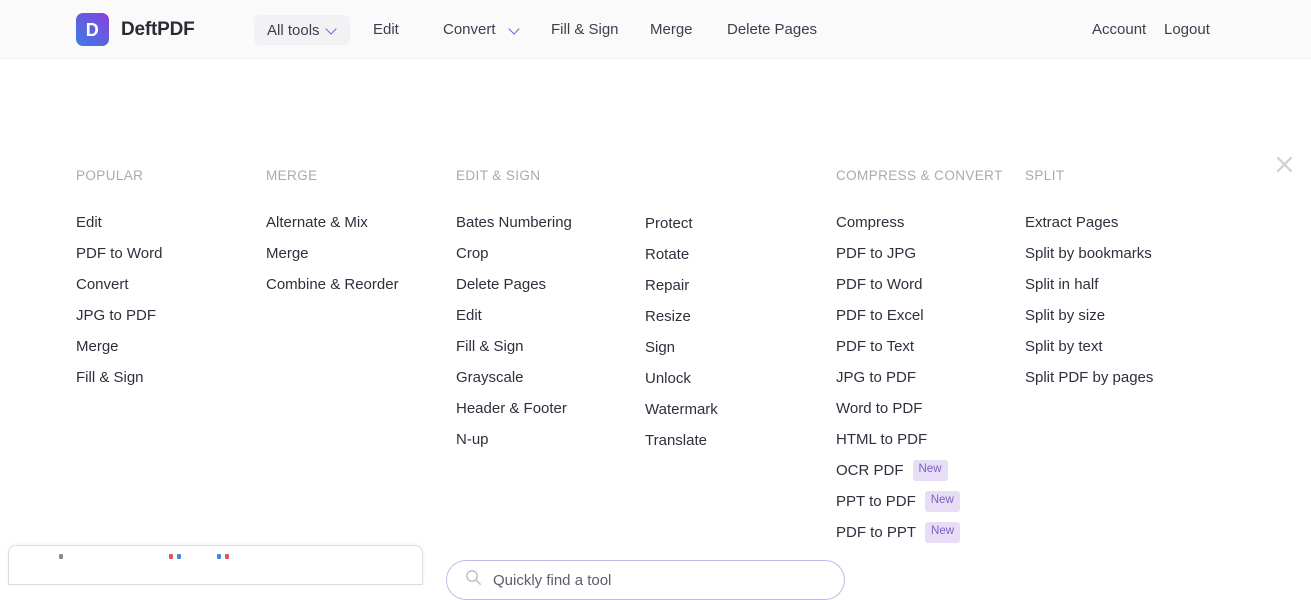 The image size is (1311, 600). What do you see at coordinates (317, 222) in the screenshot?
I see `tool-link-label: Alternate & Mix` at bounding box center [317, 222].